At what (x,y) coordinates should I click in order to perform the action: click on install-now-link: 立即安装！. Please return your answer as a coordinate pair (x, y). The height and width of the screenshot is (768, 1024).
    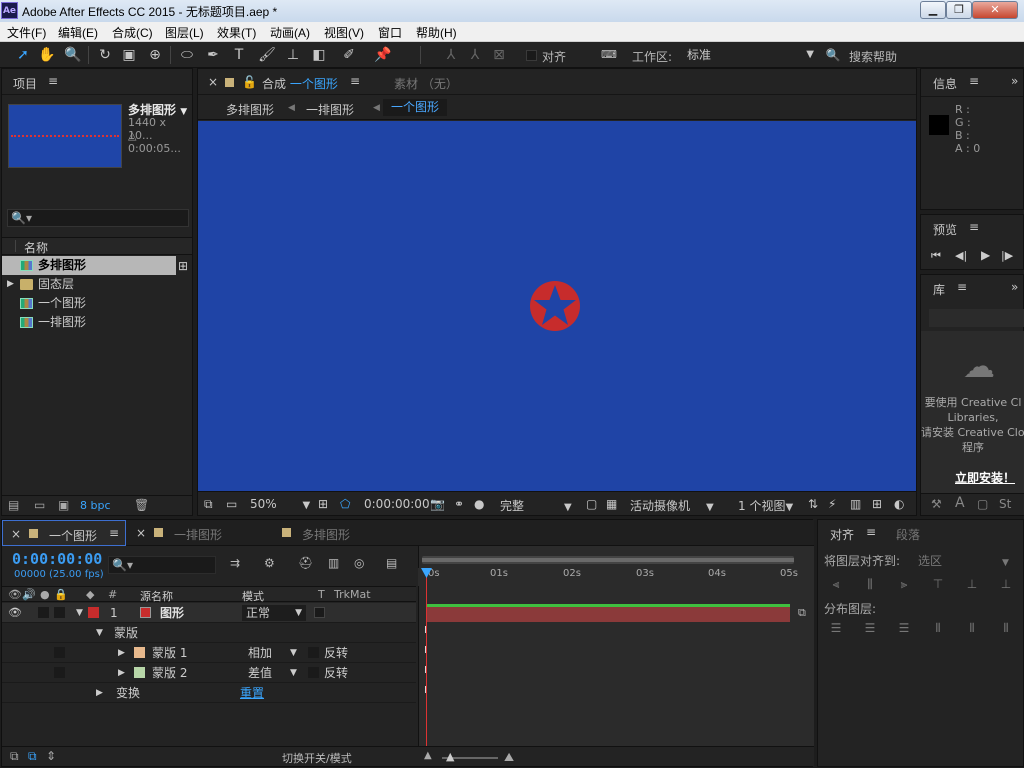
    Looking at the image, I should click on (985, 477).